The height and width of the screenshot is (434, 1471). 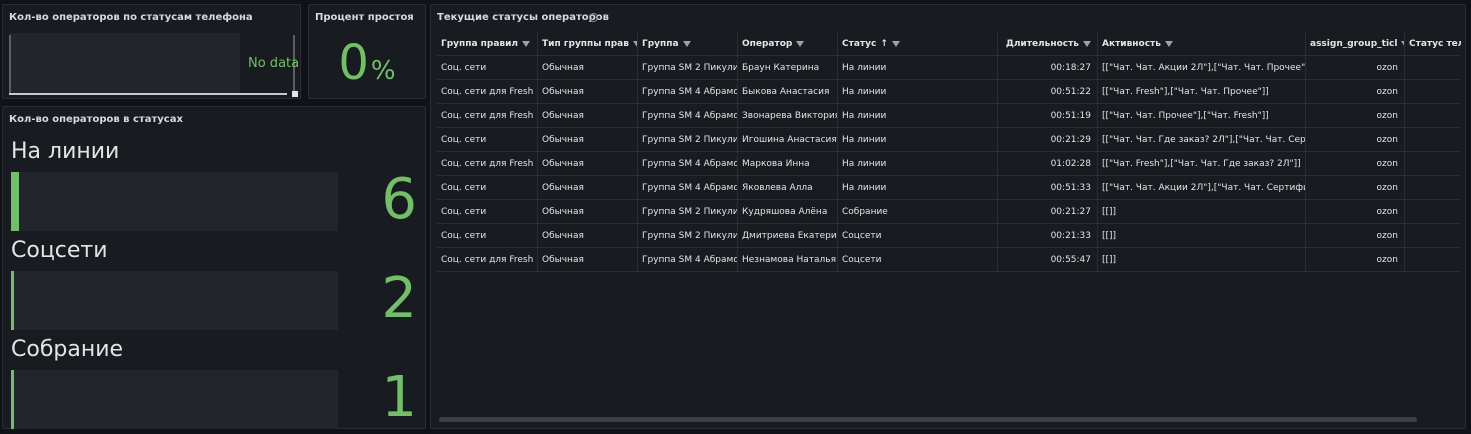 What do you see at coordinates (1047, 212) in the screenshot?
I see `table-cell: 00:21:27` at bounding box center [1047, 212].